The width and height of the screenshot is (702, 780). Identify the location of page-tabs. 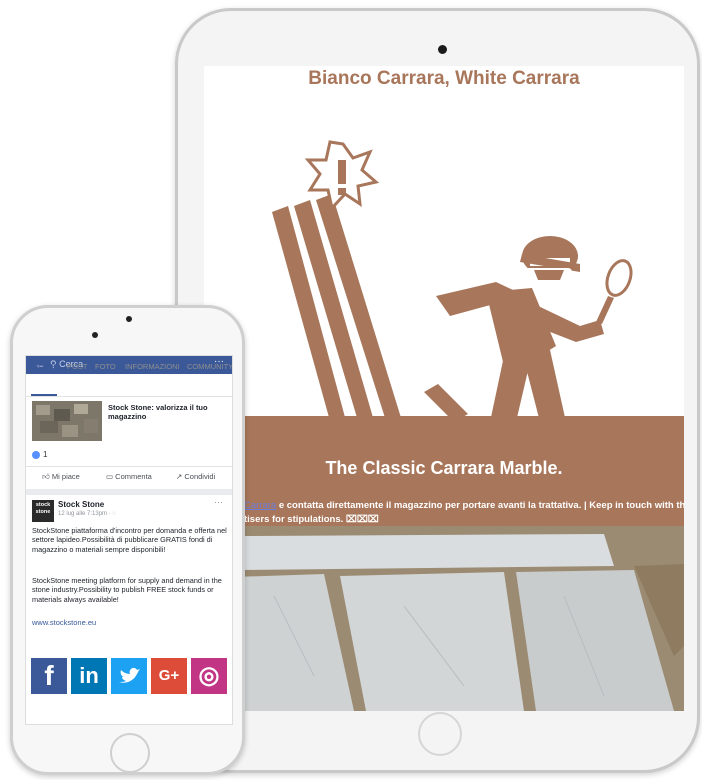
(129, 385).